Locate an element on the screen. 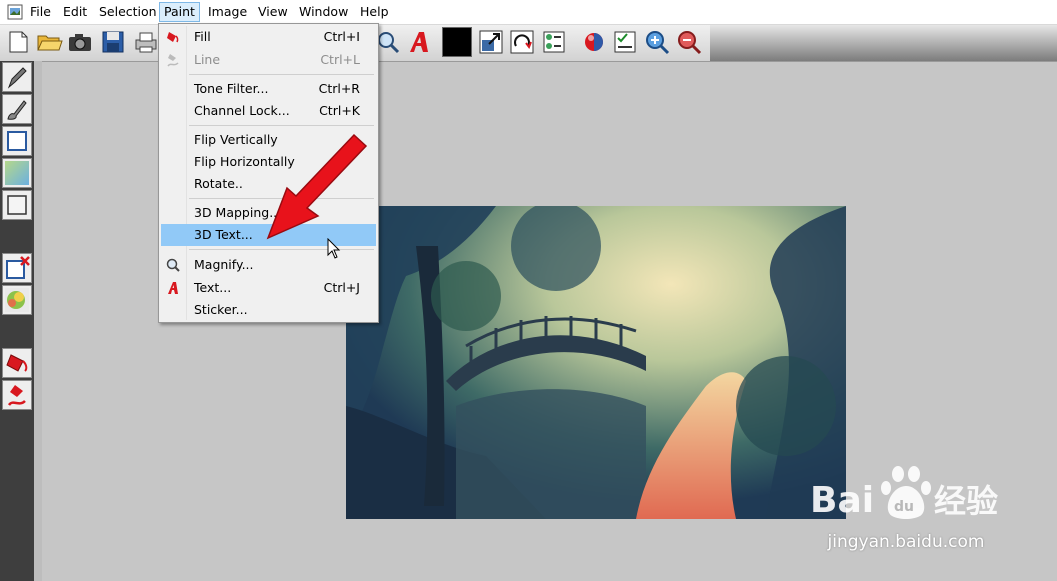 This screenshot has width=1057, height=581. baidu-jingyan-logo: Bai du 经验 is located at coordinates (904, 493).